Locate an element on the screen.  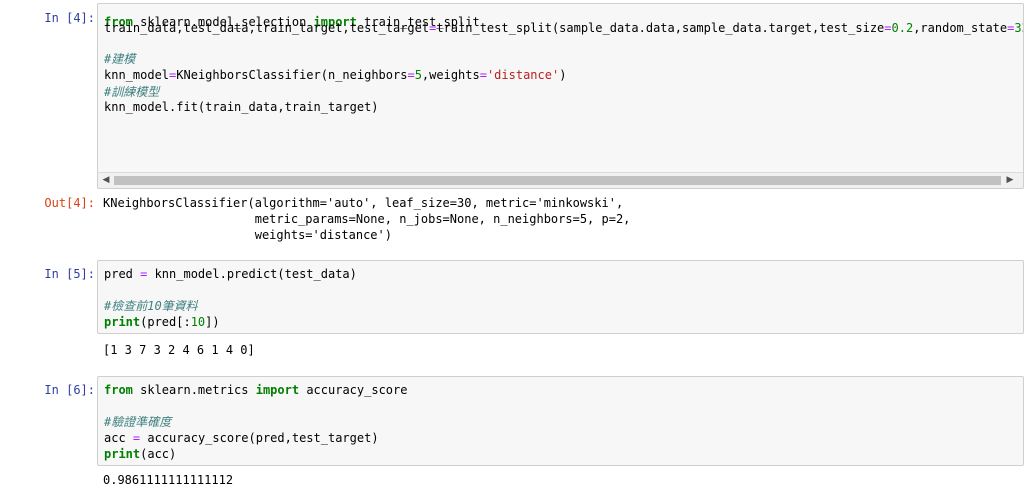
code-token: accuracy_score is located at coordinates (353, 390).